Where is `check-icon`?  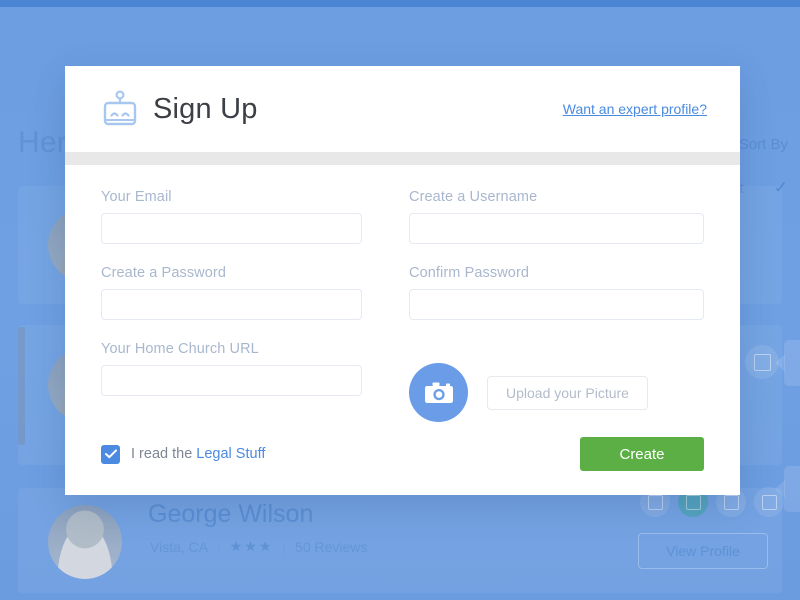
check-icon is located at coordinates (110, 454).